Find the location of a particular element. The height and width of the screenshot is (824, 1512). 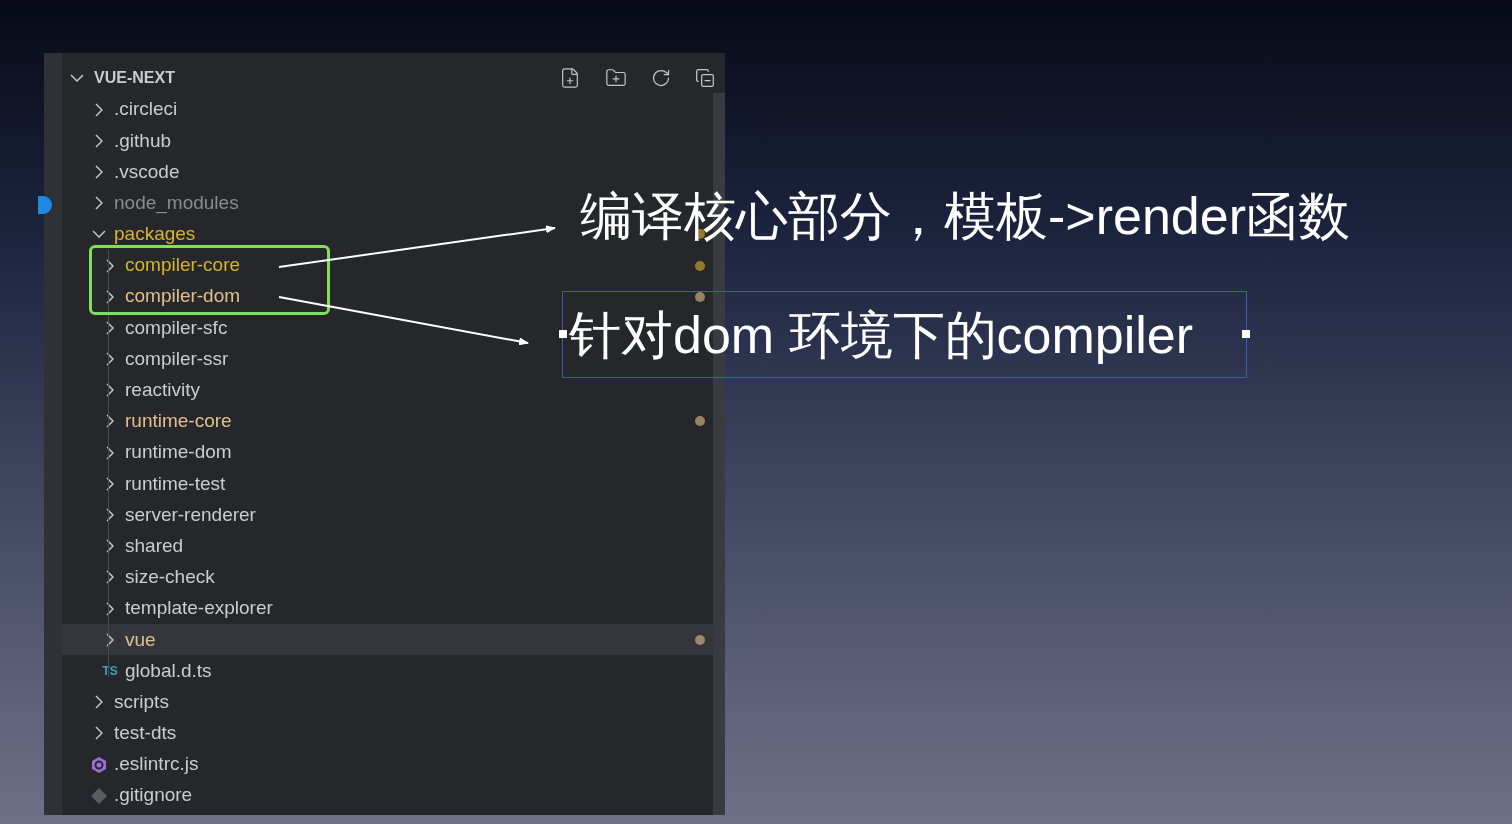

section-title: VUE-NEXT is located at coordinates (134, 78).